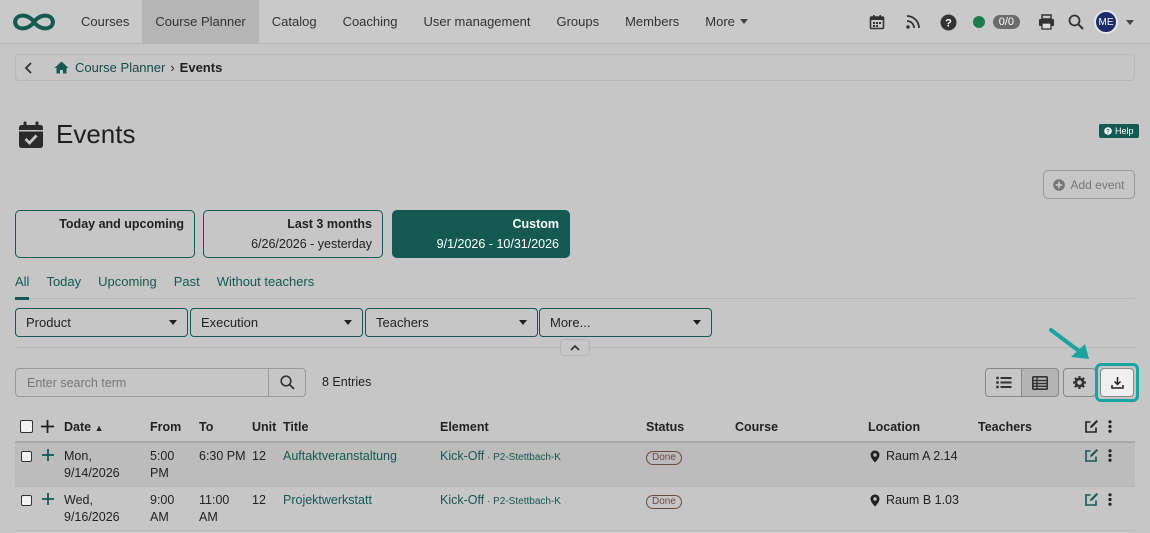 Image resolution: width=1150 pixels, height=533 pixels. What do you see at coordinates (477, 22) in the screenshot?
I see `nav-item-user-management: User management` at bounding box center [477, 22].